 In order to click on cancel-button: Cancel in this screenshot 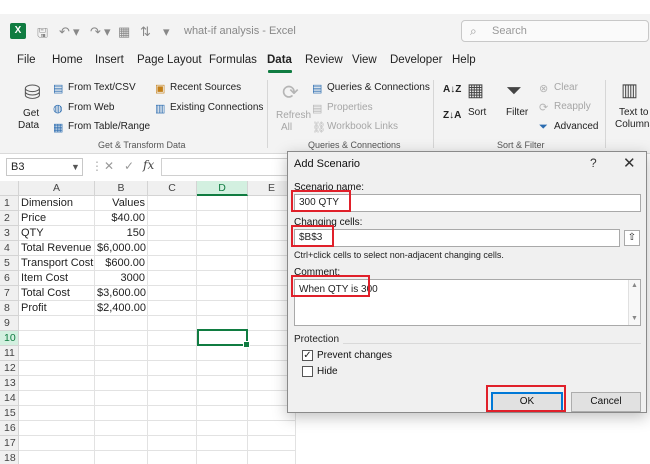, I will do `click(606, 402)`.